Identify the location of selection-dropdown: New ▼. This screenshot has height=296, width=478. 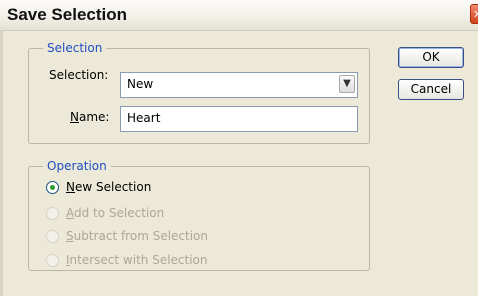
(239, 85).